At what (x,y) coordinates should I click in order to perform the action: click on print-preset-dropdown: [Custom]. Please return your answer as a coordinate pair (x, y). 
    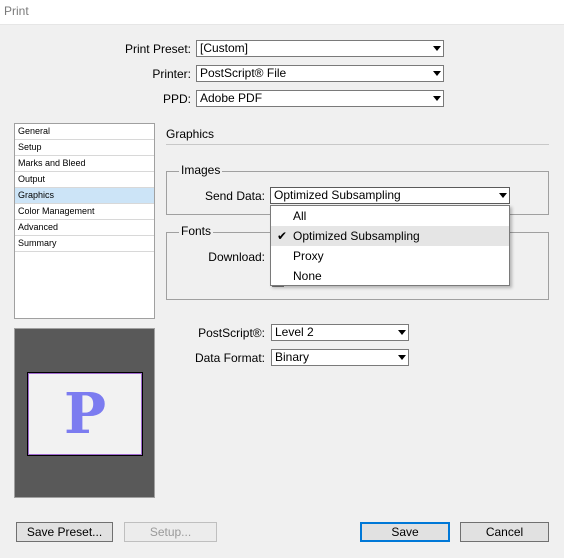
    Looking at the image, I should click on (320, 48).